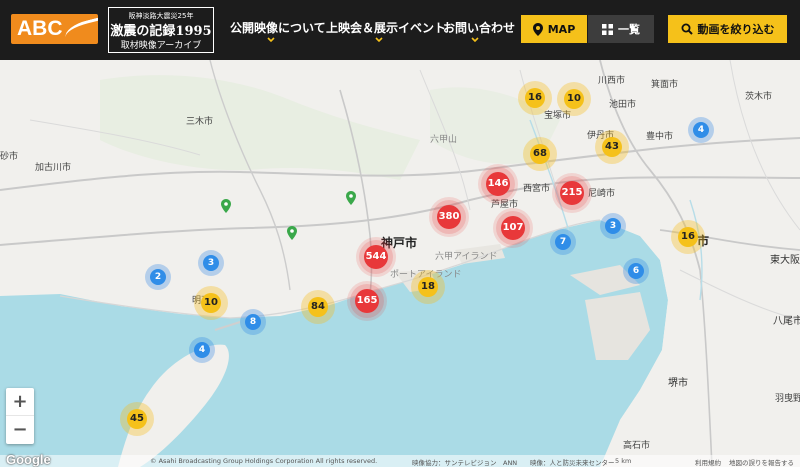  What do you see at coordinates (53, 168) in the screenshot?
I see `place-label: 加古川市` at bounding box center [53, 168].